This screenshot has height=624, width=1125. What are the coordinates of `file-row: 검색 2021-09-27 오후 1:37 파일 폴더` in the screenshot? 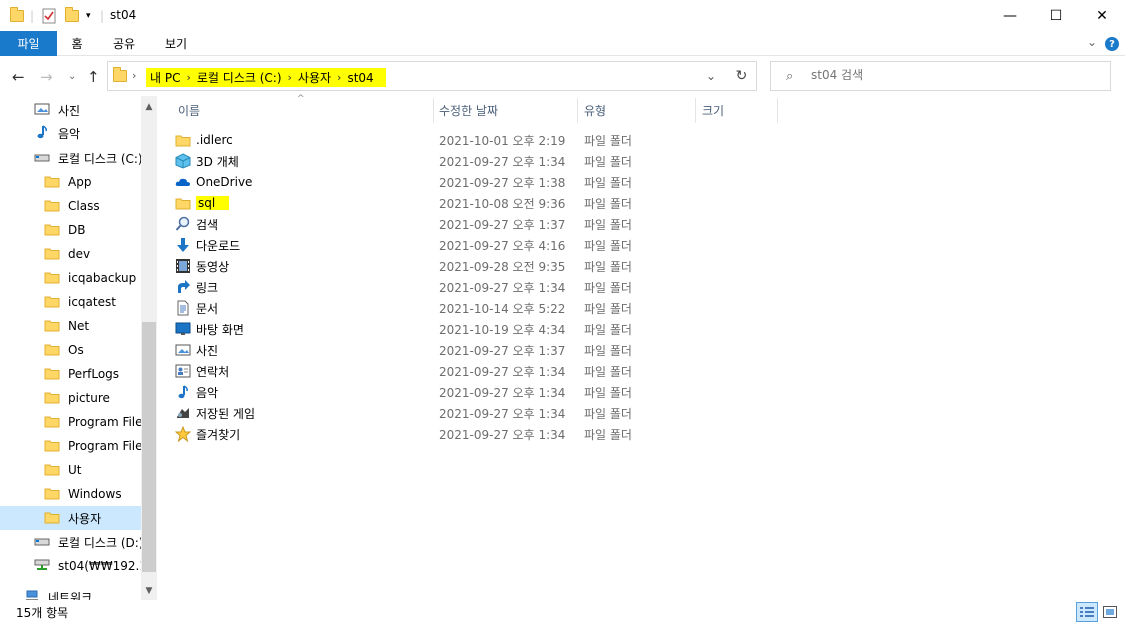 It's located at (475, 223).